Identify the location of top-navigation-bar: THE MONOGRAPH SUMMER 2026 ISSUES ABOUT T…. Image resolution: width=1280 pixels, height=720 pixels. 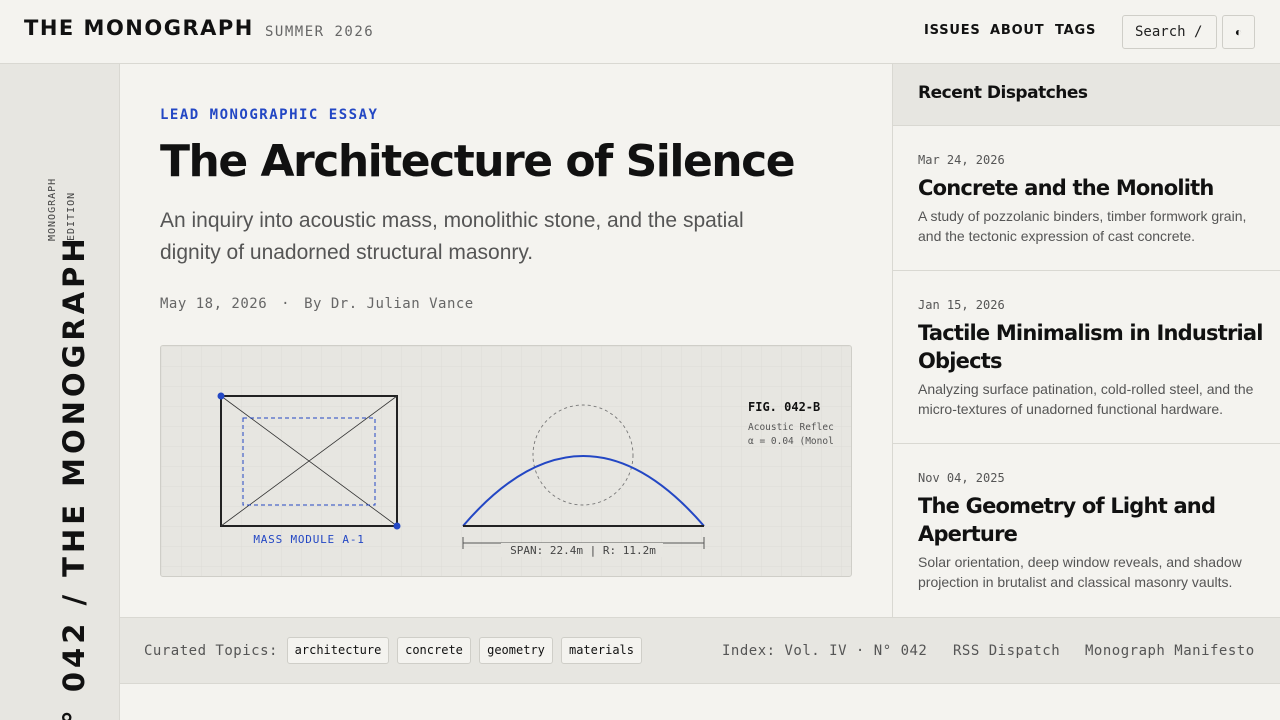
(640, 32).